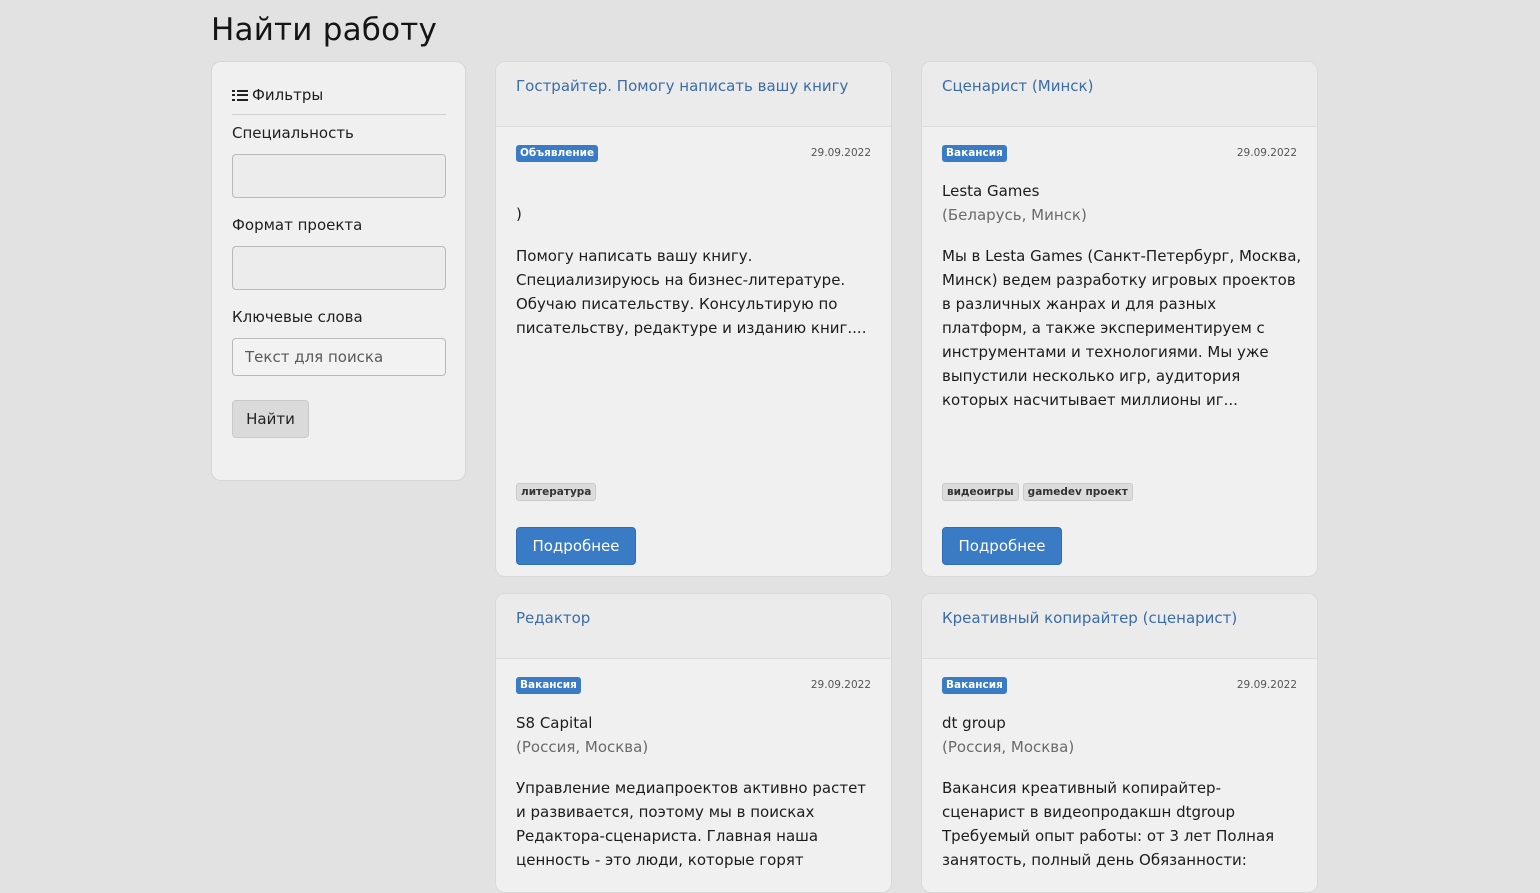 The height and width of the screenshot is (893, 1540). I want to click on card-header: Гострайтер. Помогу написать вашу книгу, so click(693, 94).